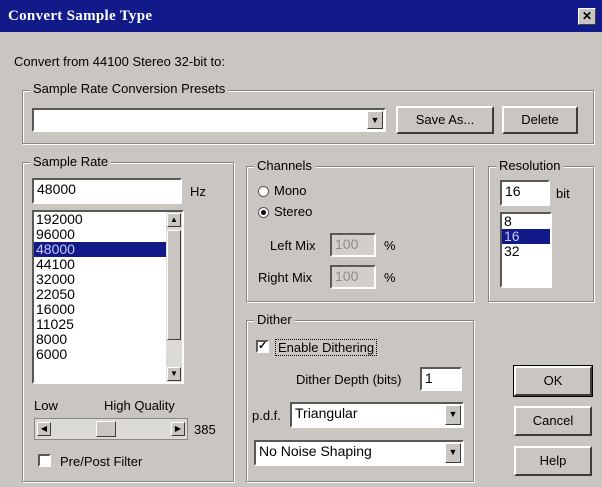 The height and width of the screenshot is (487, 602). What do you see at coordinates (530, 165) in the screenshot?
I see `resolution-group-label: Resolution` at bounding box center [530, 165].